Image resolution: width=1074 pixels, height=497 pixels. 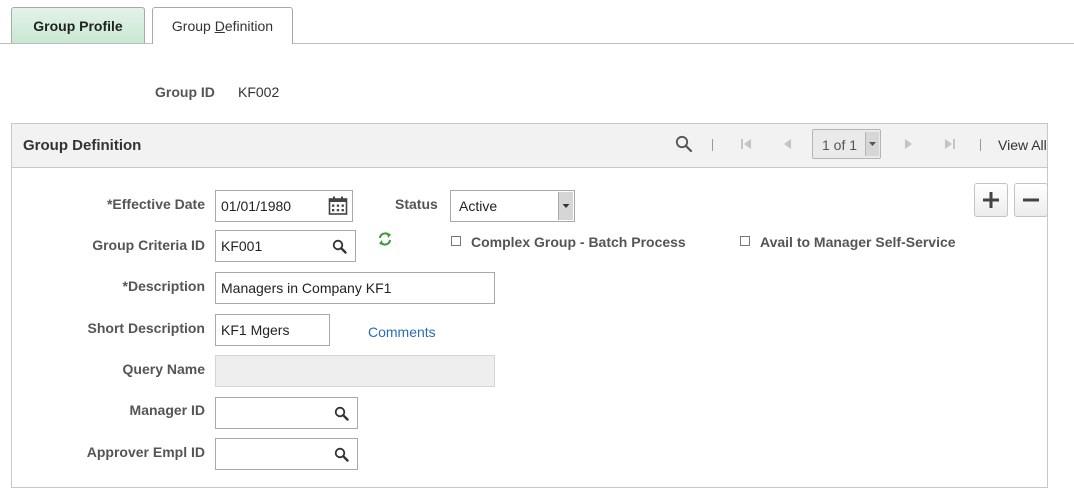 I want to click on row-counter: 1 of 1, so click(x=840, y=145).